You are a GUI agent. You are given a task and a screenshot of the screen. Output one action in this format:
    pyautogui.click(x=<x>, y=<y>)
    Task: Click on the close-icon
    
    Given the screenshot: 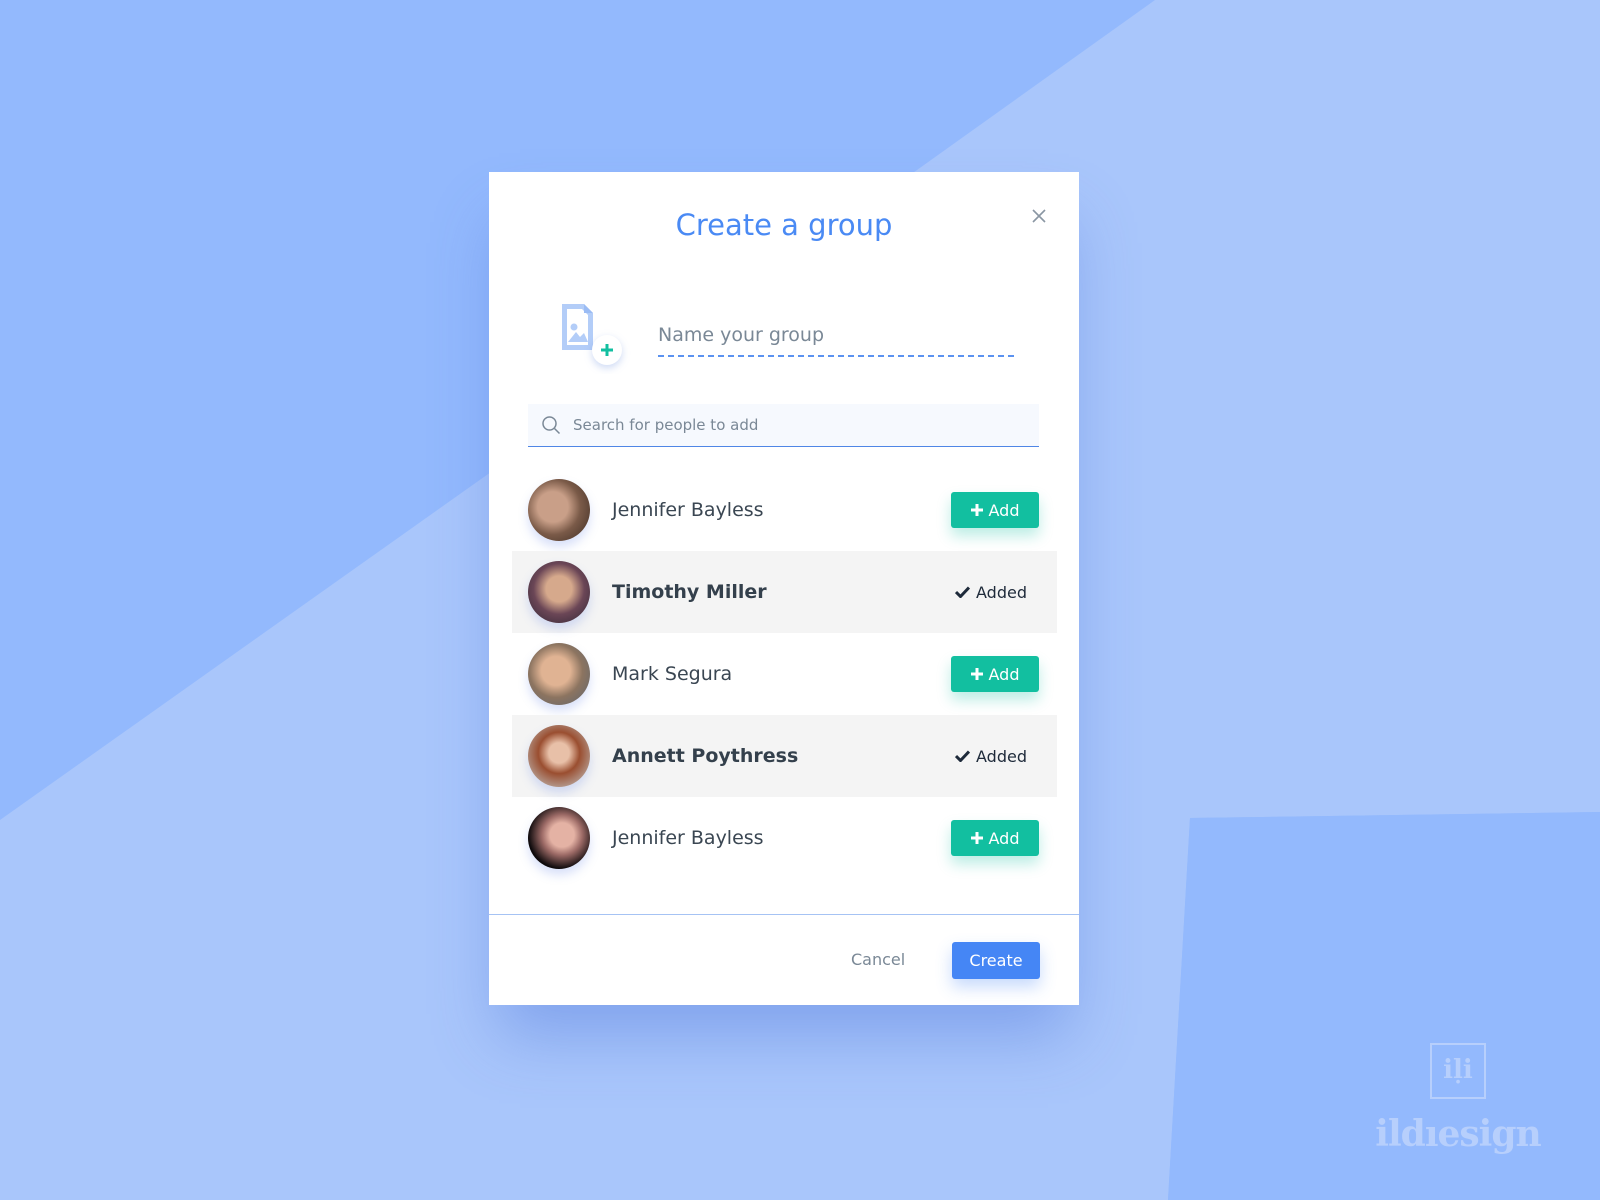 What is the action you would take?
    pyautogui.click(x=1039, y=216)
    